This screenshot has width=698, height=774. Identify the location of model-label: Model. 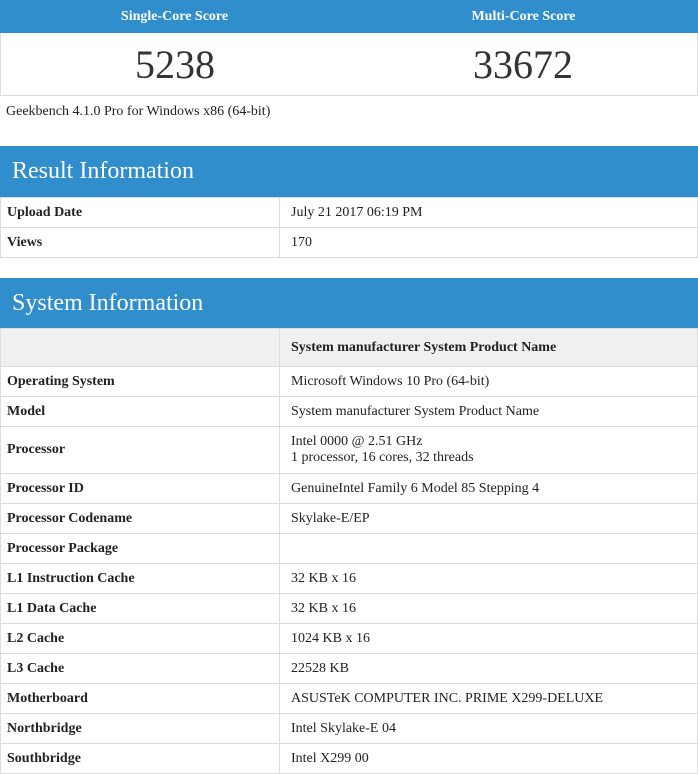
(140, 411).